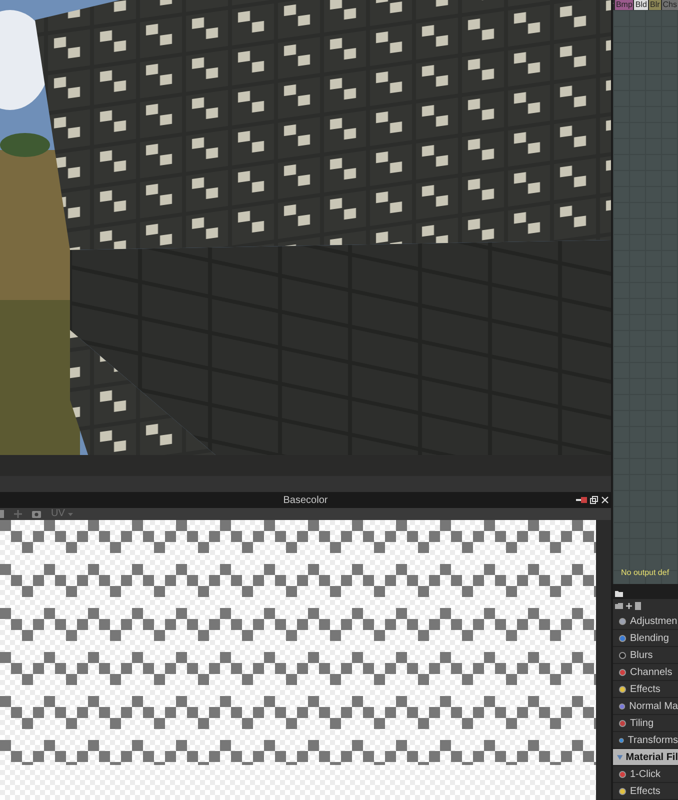 Image resolution: width=678 pixels, height=800 pixels. Describe the element at coordinates (653, 707) in the screenshot. I see `library-item-label: Normal Ma` at that location.